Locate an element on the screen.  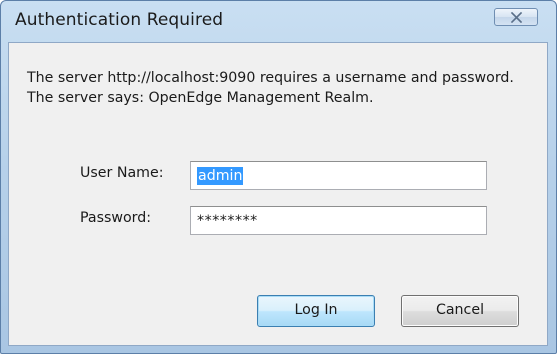
password-field: ******** is located at coordinates (338, 220).